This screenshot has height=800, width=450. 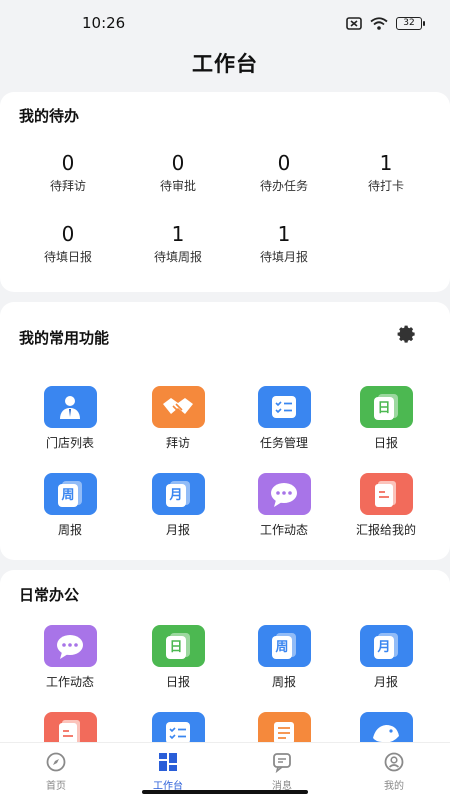 I want to click on todo-label: 待办任务, so click(x=283, y=186).